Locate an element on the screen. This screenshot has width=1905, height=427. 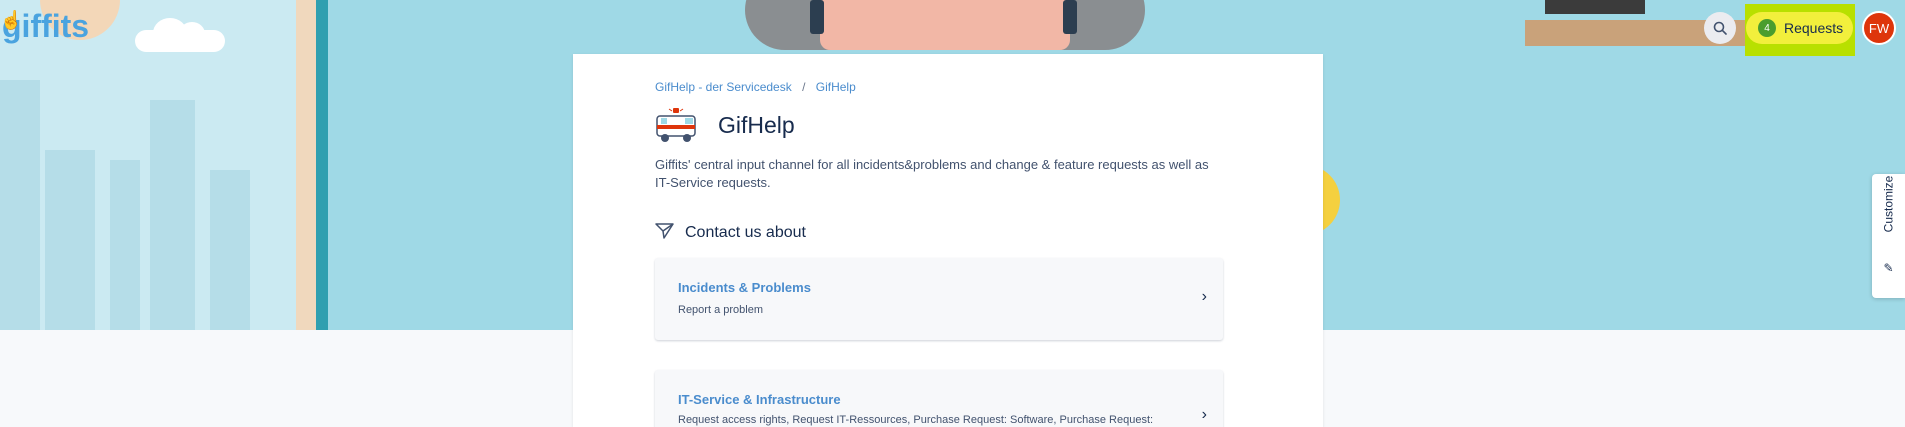
breadcrumb: GifHelp - der Servicedesk / GifHelp is located at coordinates (755, 87).